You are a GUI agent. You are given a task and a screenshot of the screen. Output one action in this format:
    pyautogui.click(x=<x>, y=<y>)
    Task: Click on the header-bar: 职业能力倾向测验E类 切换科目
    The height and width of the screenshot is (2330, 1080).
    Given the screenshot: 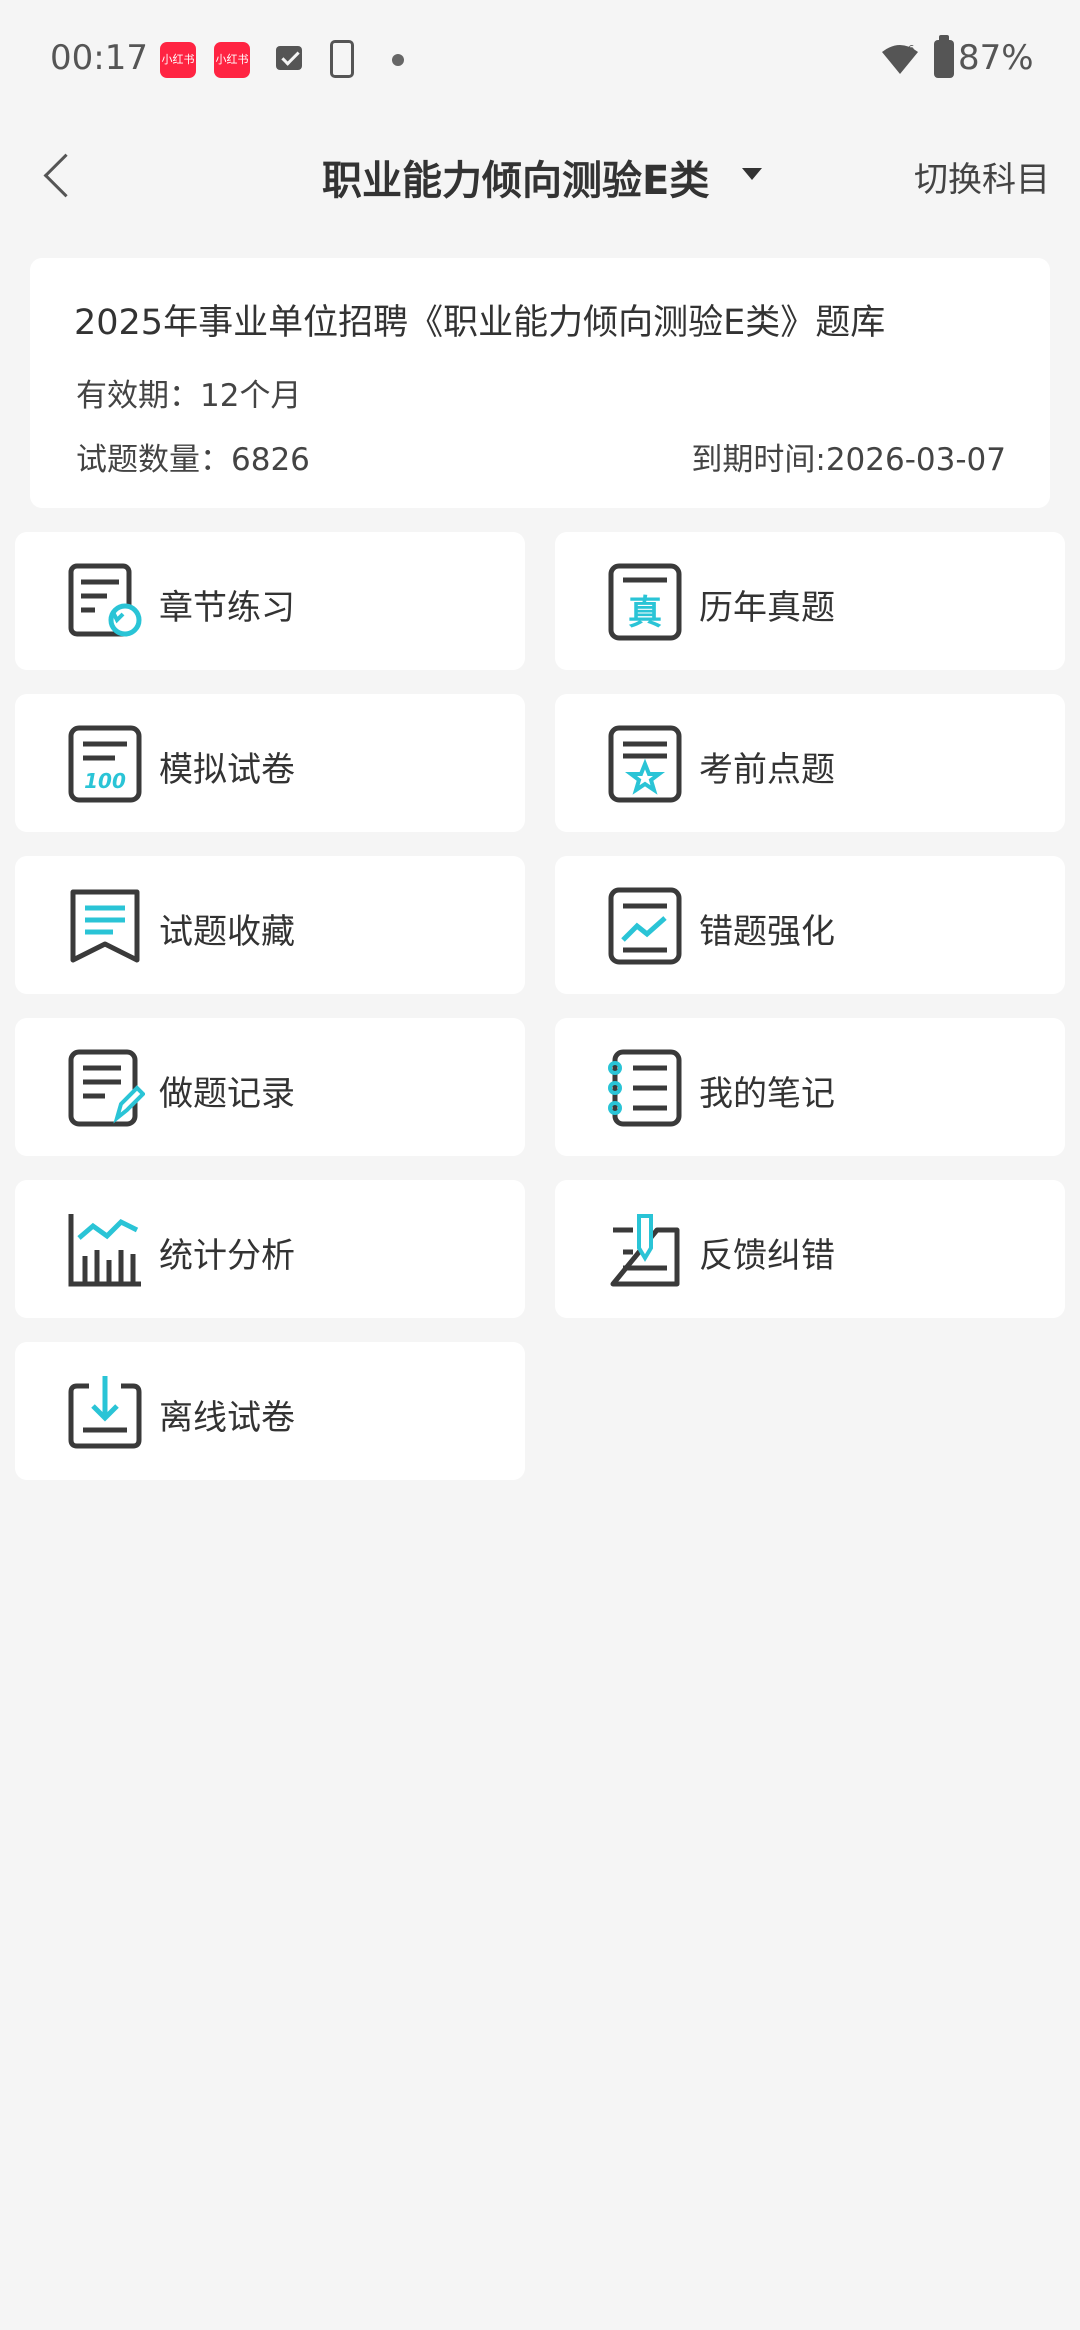 What is the action you would take?
    pyautogui.click(x=540, y=176)
    